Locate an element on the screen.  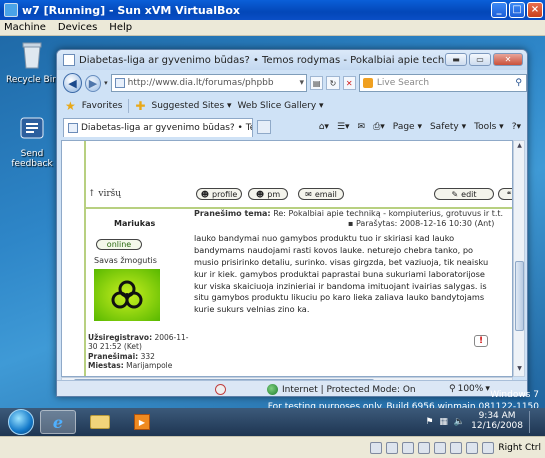
desktop-icon-send-feedback: Send feedback is located at coordinates (32, 141).